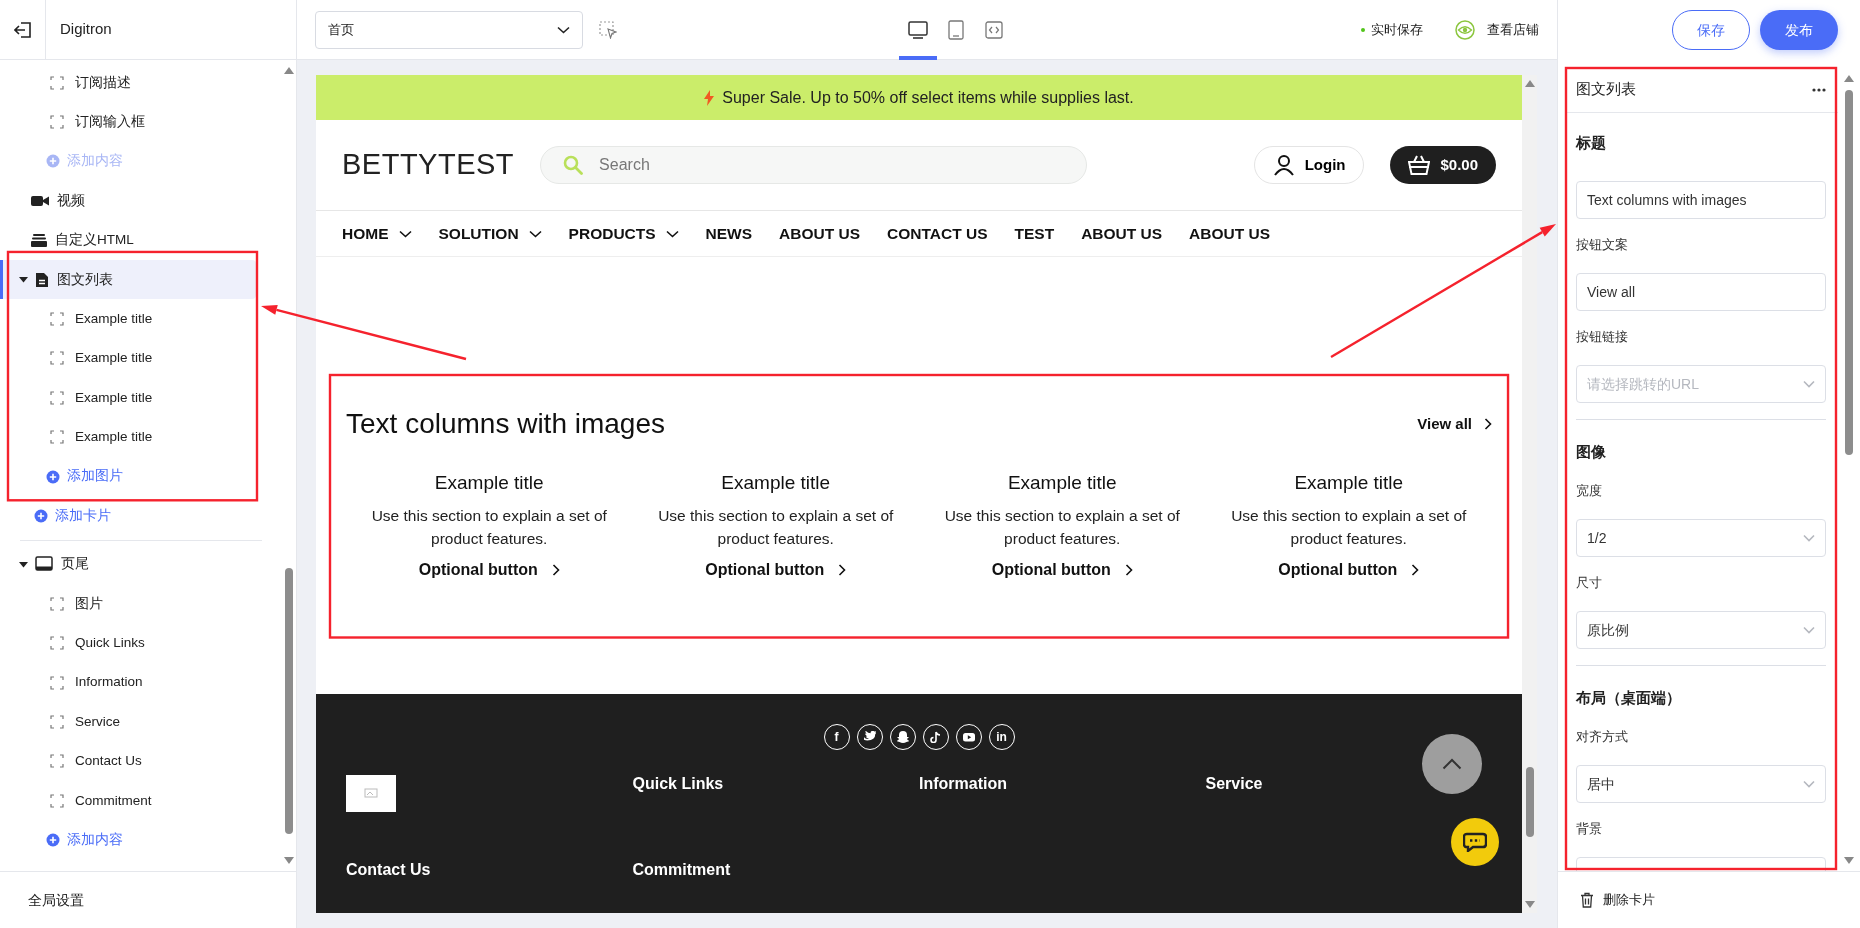 The image size is (1860, 928). I want to click on more-options-icon, so click(1819, 90).